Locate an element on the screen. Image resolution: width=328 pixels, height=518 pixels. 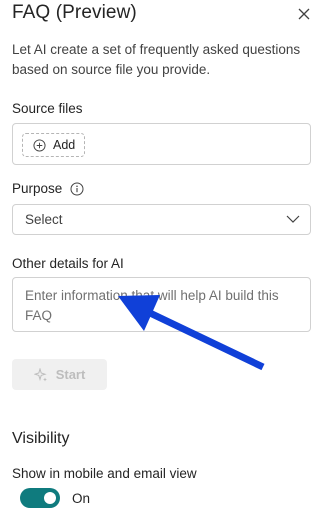
close-button is located at coordinates (304, 14).